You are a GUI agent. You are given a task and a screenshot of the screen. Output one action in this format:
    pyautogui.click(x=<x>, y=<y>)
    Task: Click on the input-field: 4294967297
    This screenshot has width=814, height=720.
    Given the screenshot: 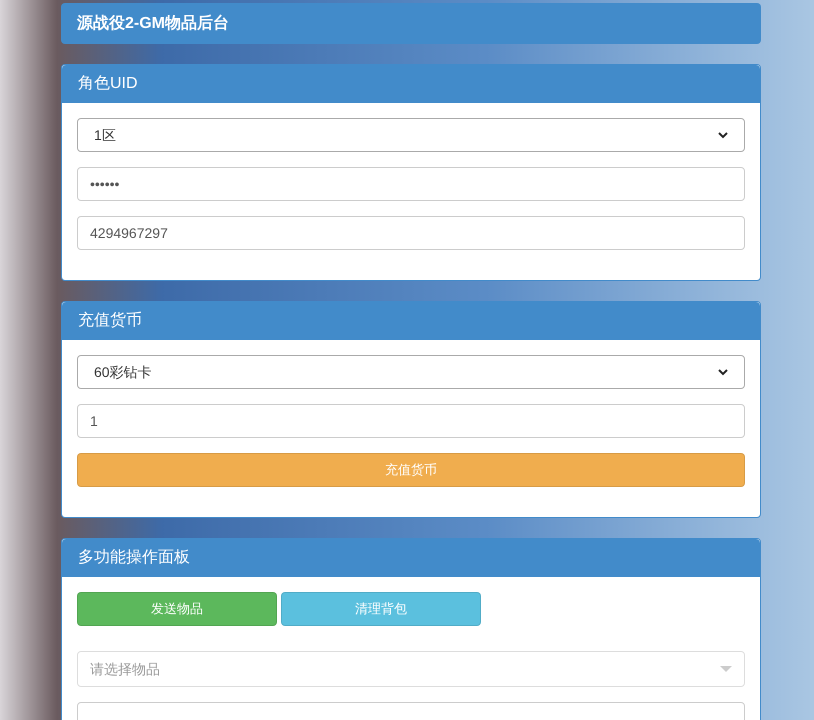 What is the action you would take?
    pyautogui.click(x=411, y=233)
    